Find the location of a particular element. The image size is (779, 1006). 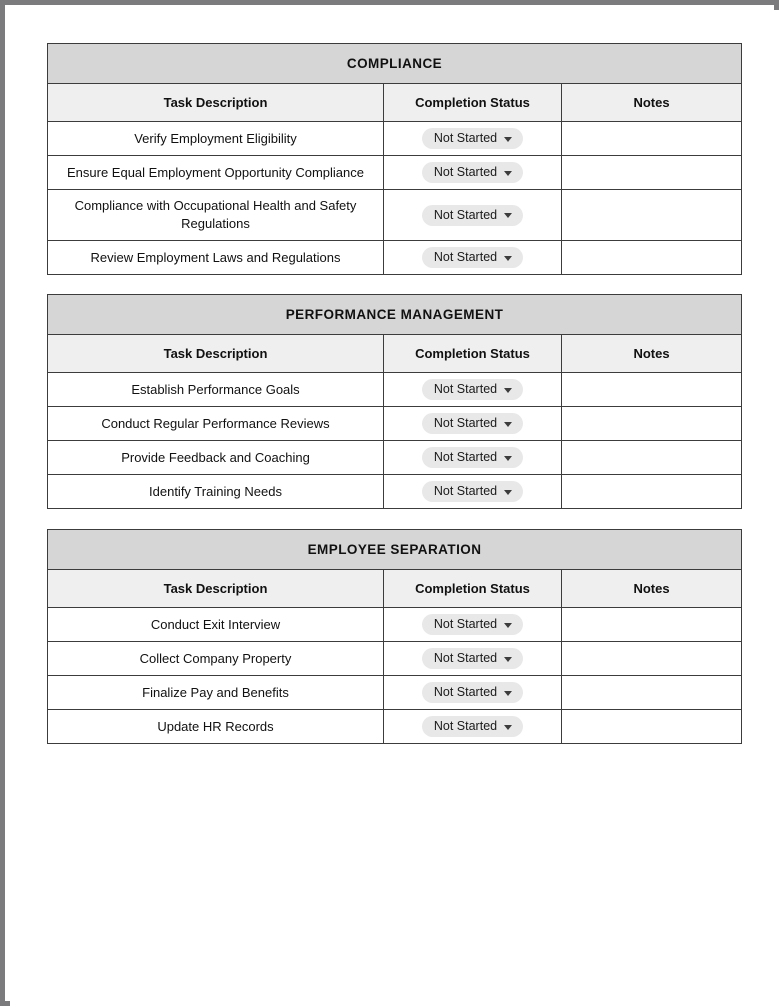

section-title: COMPLIANCE is located at coordinates (394, 63).